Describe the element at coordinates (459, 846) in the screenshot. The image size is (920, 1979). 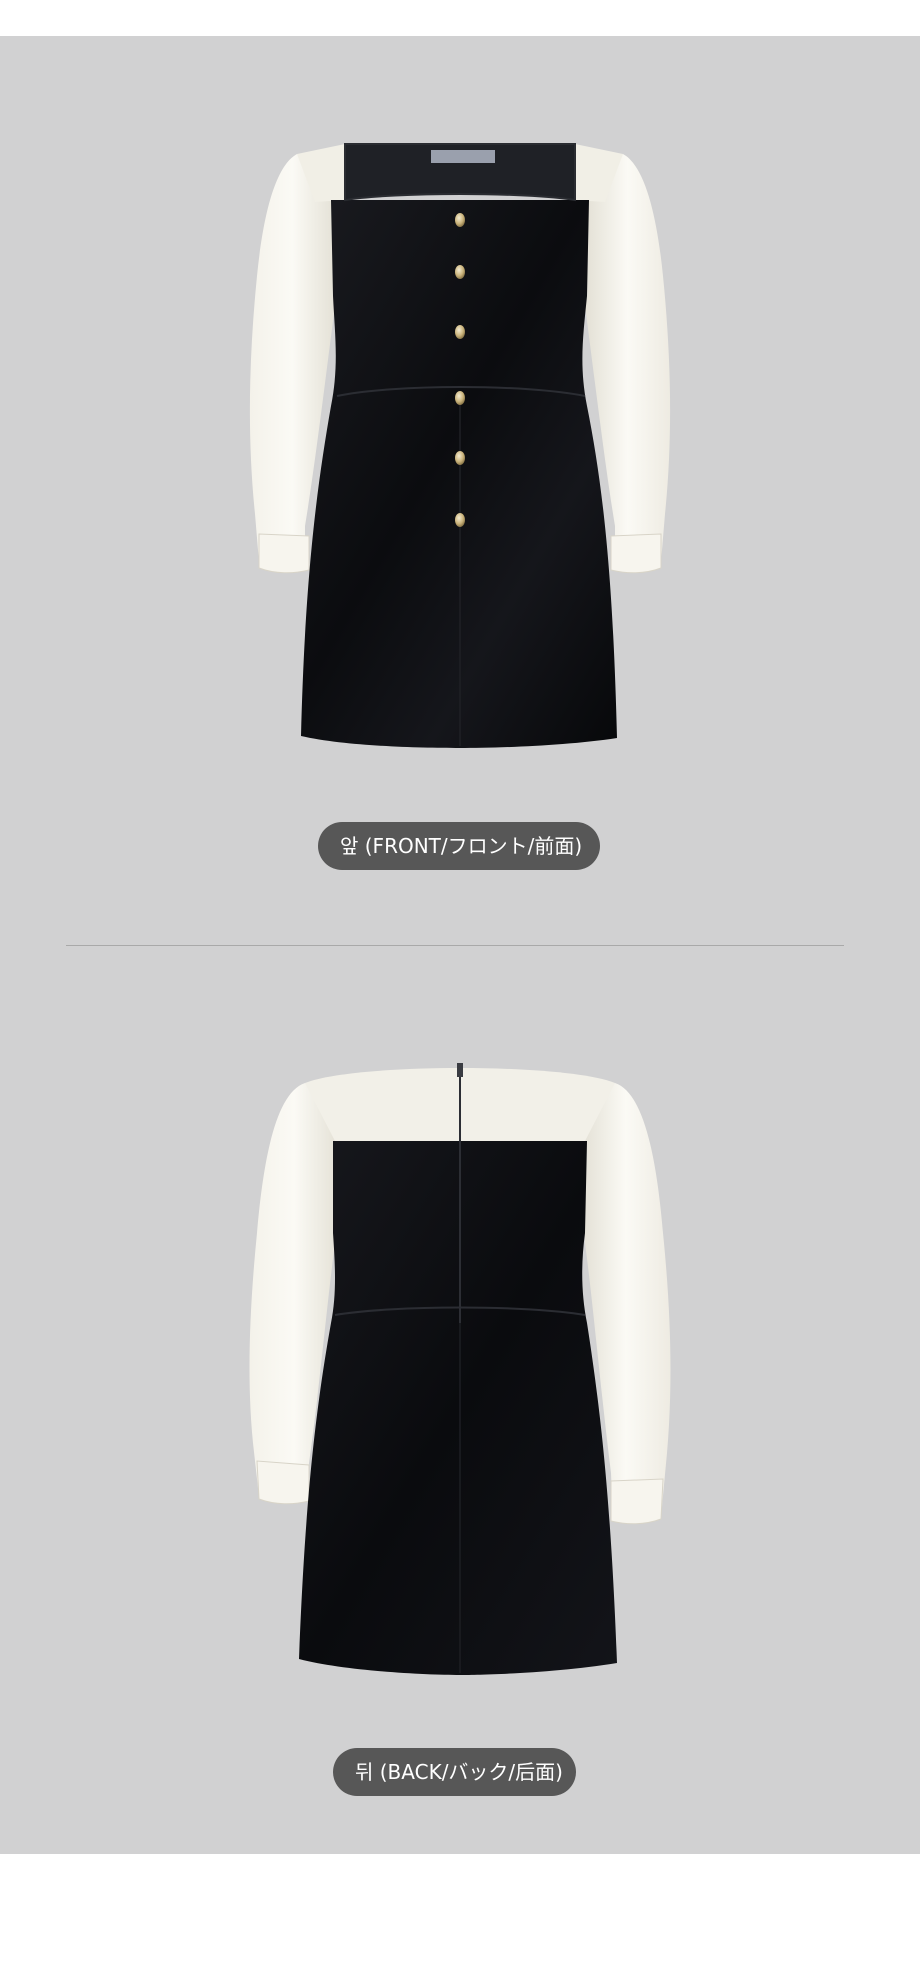
I see `front-view-caption: 앞 (FRONT/フロント/前面)` at that location.